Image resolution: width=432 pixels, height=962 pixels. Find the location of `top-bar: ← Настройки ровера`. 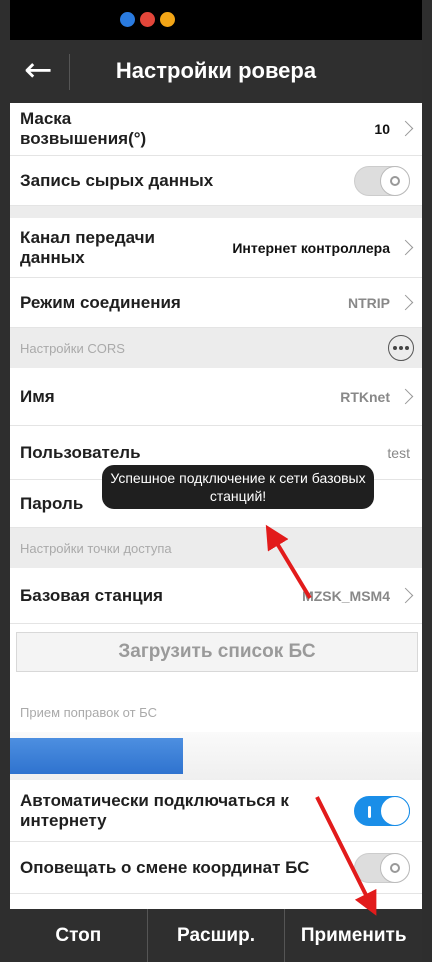

top-bar: ← Настройки ровера is located at coordinates (216, 71).